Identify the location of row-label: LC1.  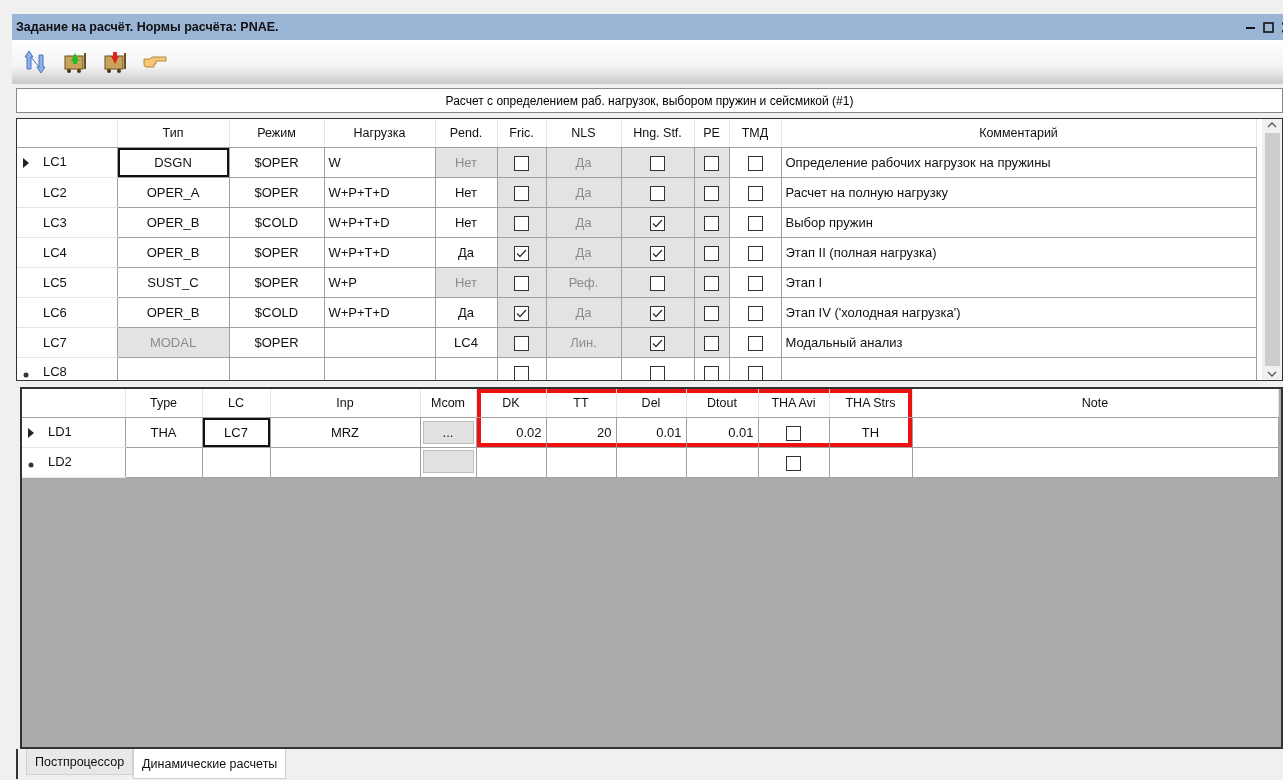
(55, 162).